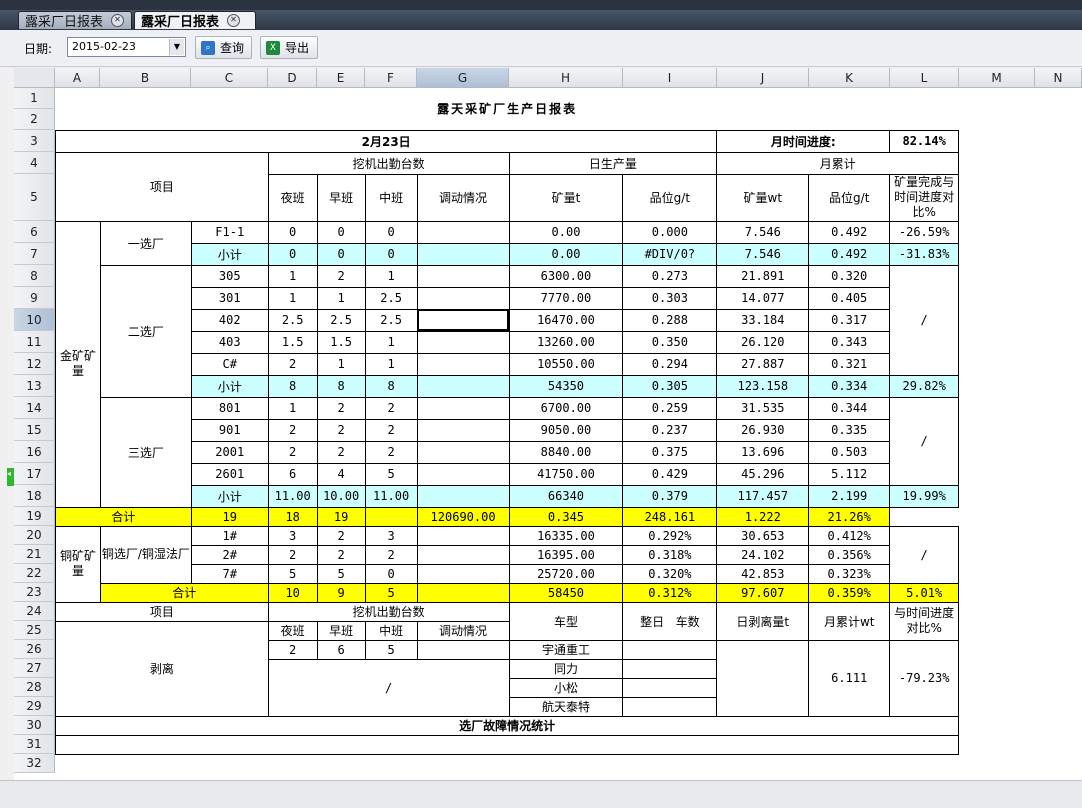 The height and width of the screenshot is (808, 1082). Describe the element at coordinates (34, 78) in the screenshot. I see `select-all-corner` at that location.